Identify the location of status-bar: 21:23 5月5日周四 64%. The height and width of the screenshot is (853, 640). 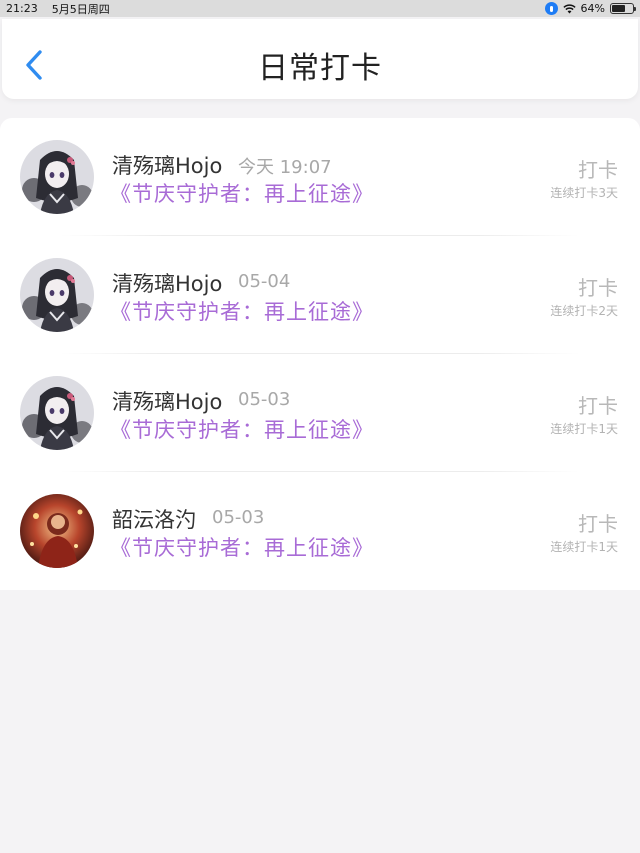
(320, 8).